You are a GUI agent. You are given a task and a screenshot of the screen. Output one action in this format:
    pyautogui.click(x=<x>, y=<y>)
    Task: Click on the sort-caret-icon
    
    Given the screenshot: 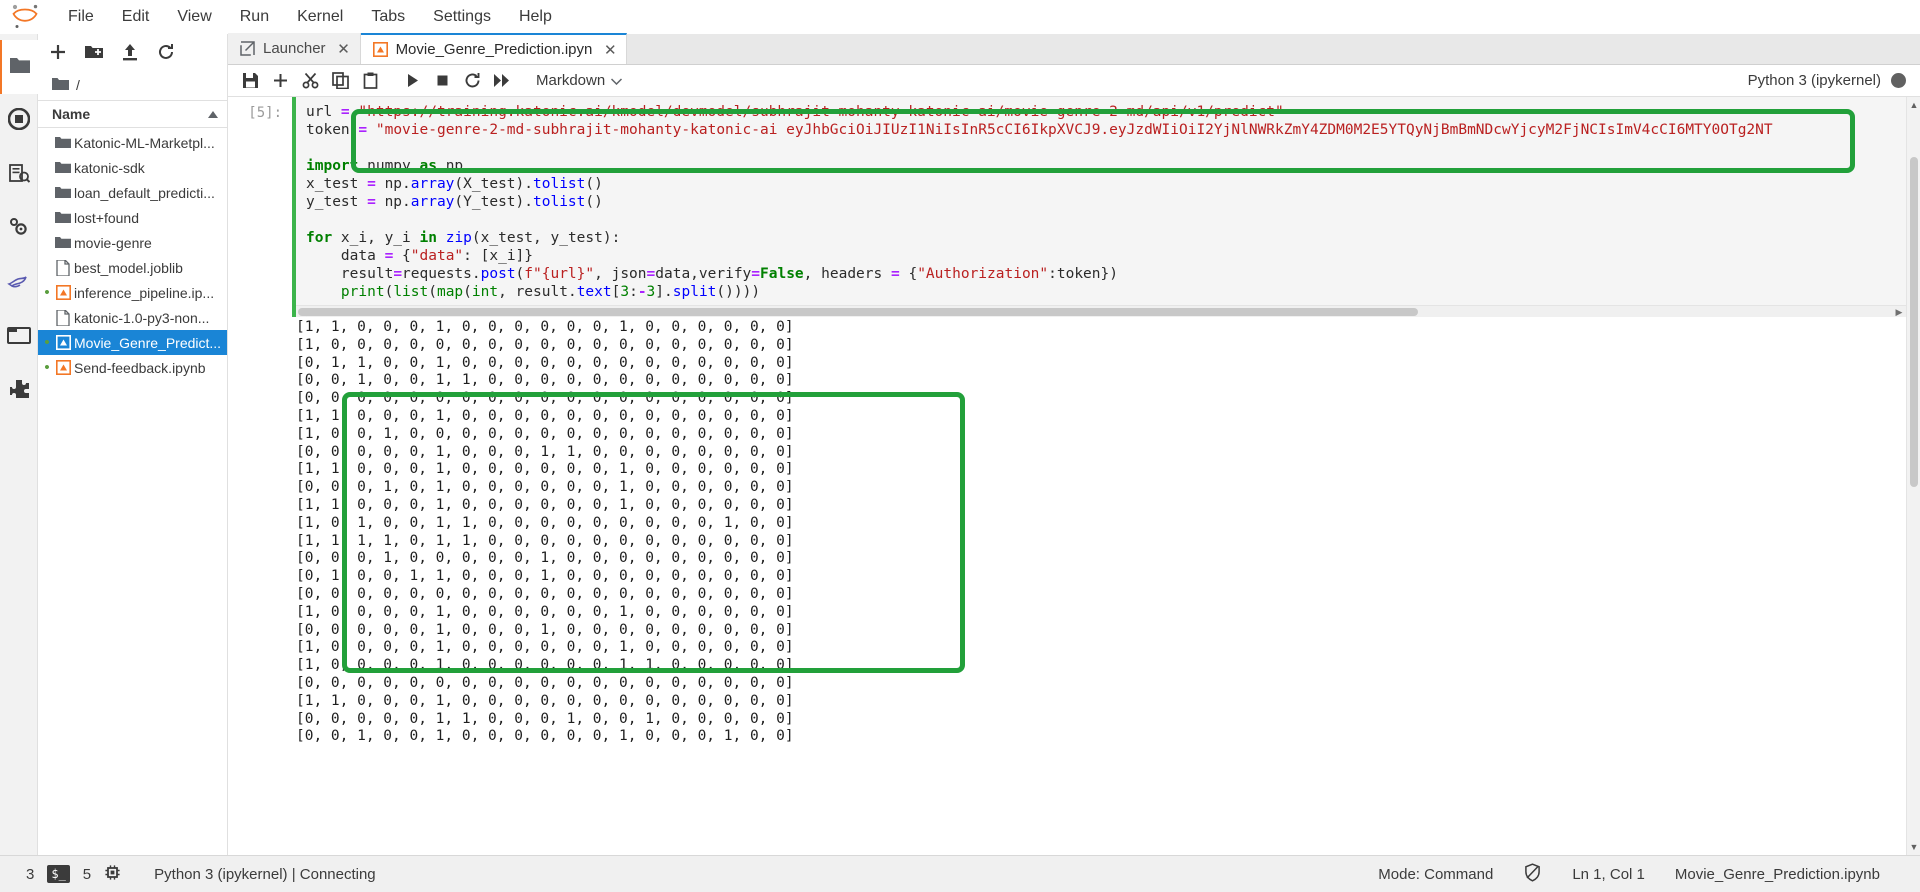 What is the action you would take?
    pyautogui.click(x=213, y=114)
    